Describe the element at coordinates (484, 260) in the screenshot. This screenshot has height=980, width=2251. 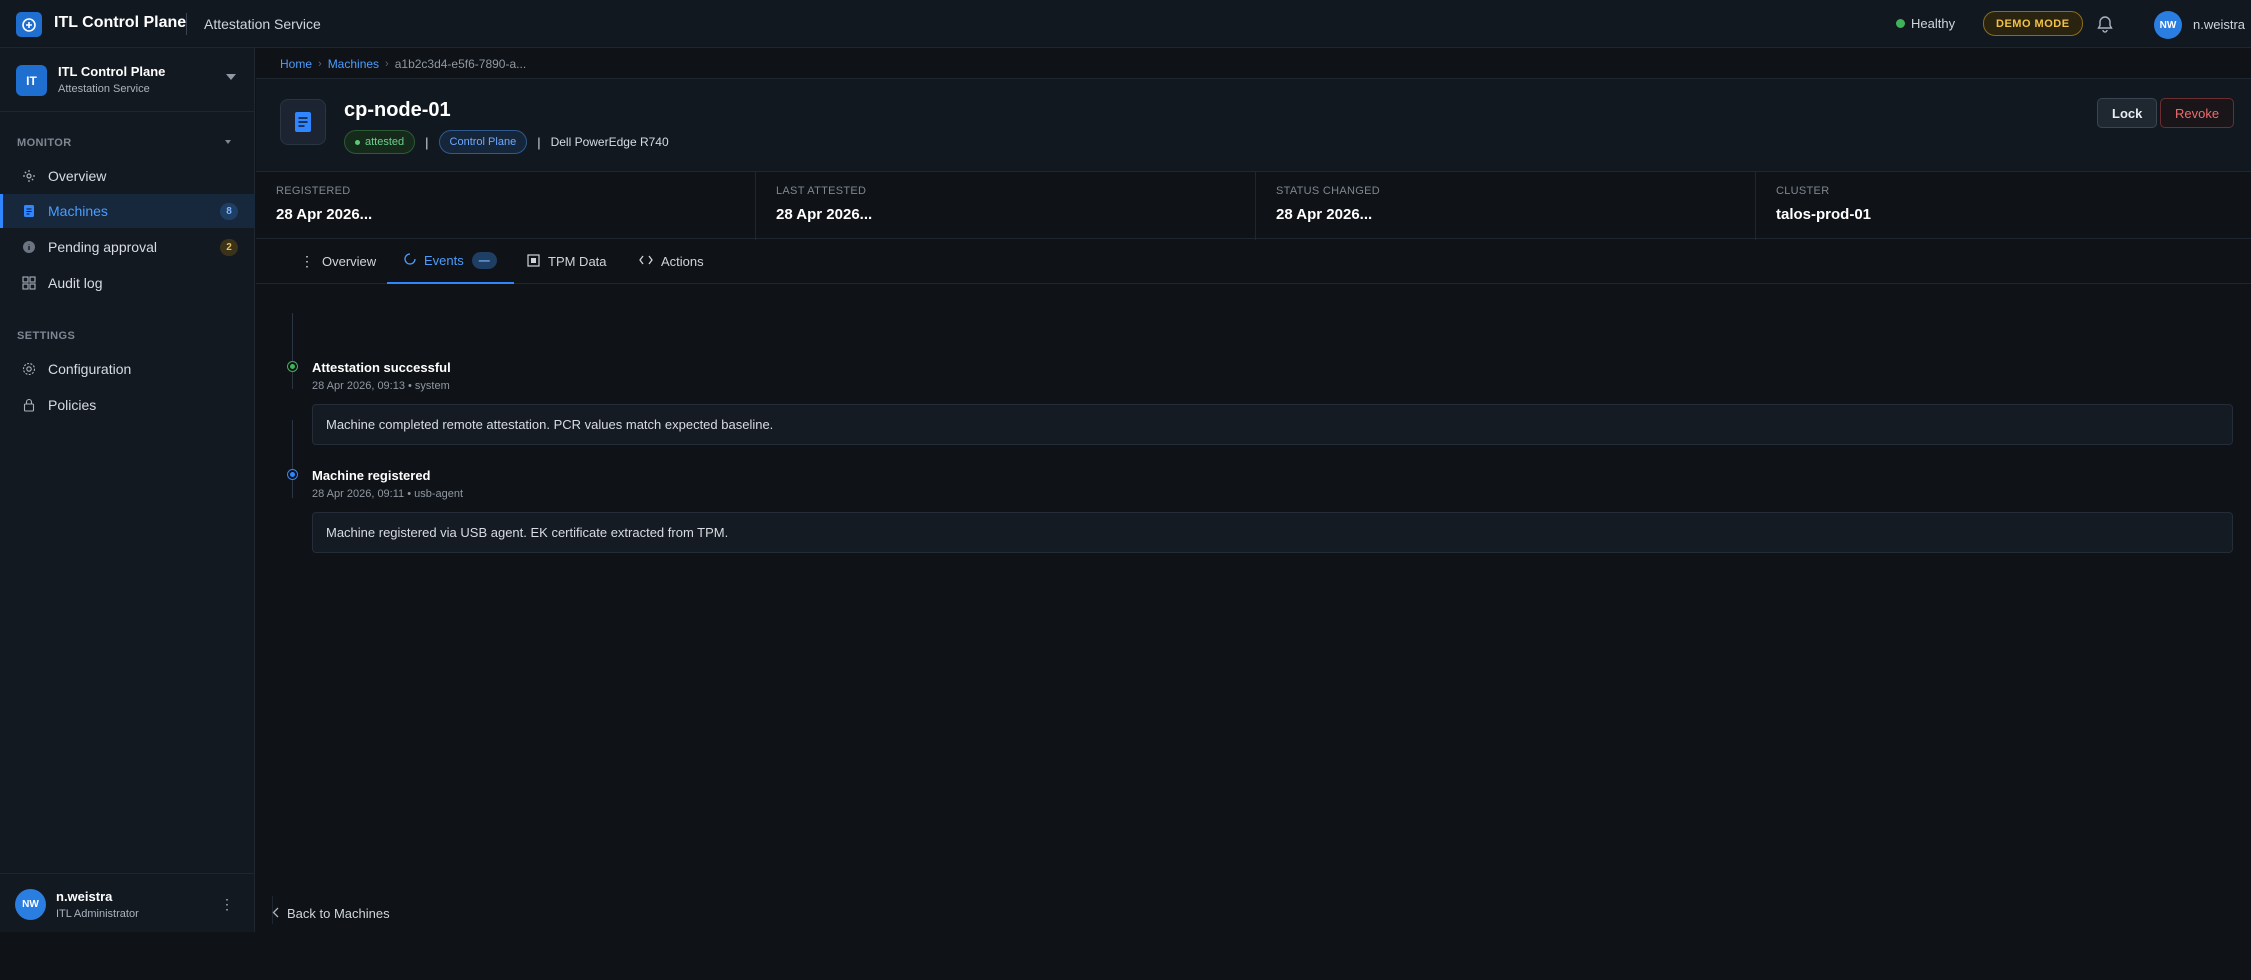
I see `events-count-badge: —` at that location.